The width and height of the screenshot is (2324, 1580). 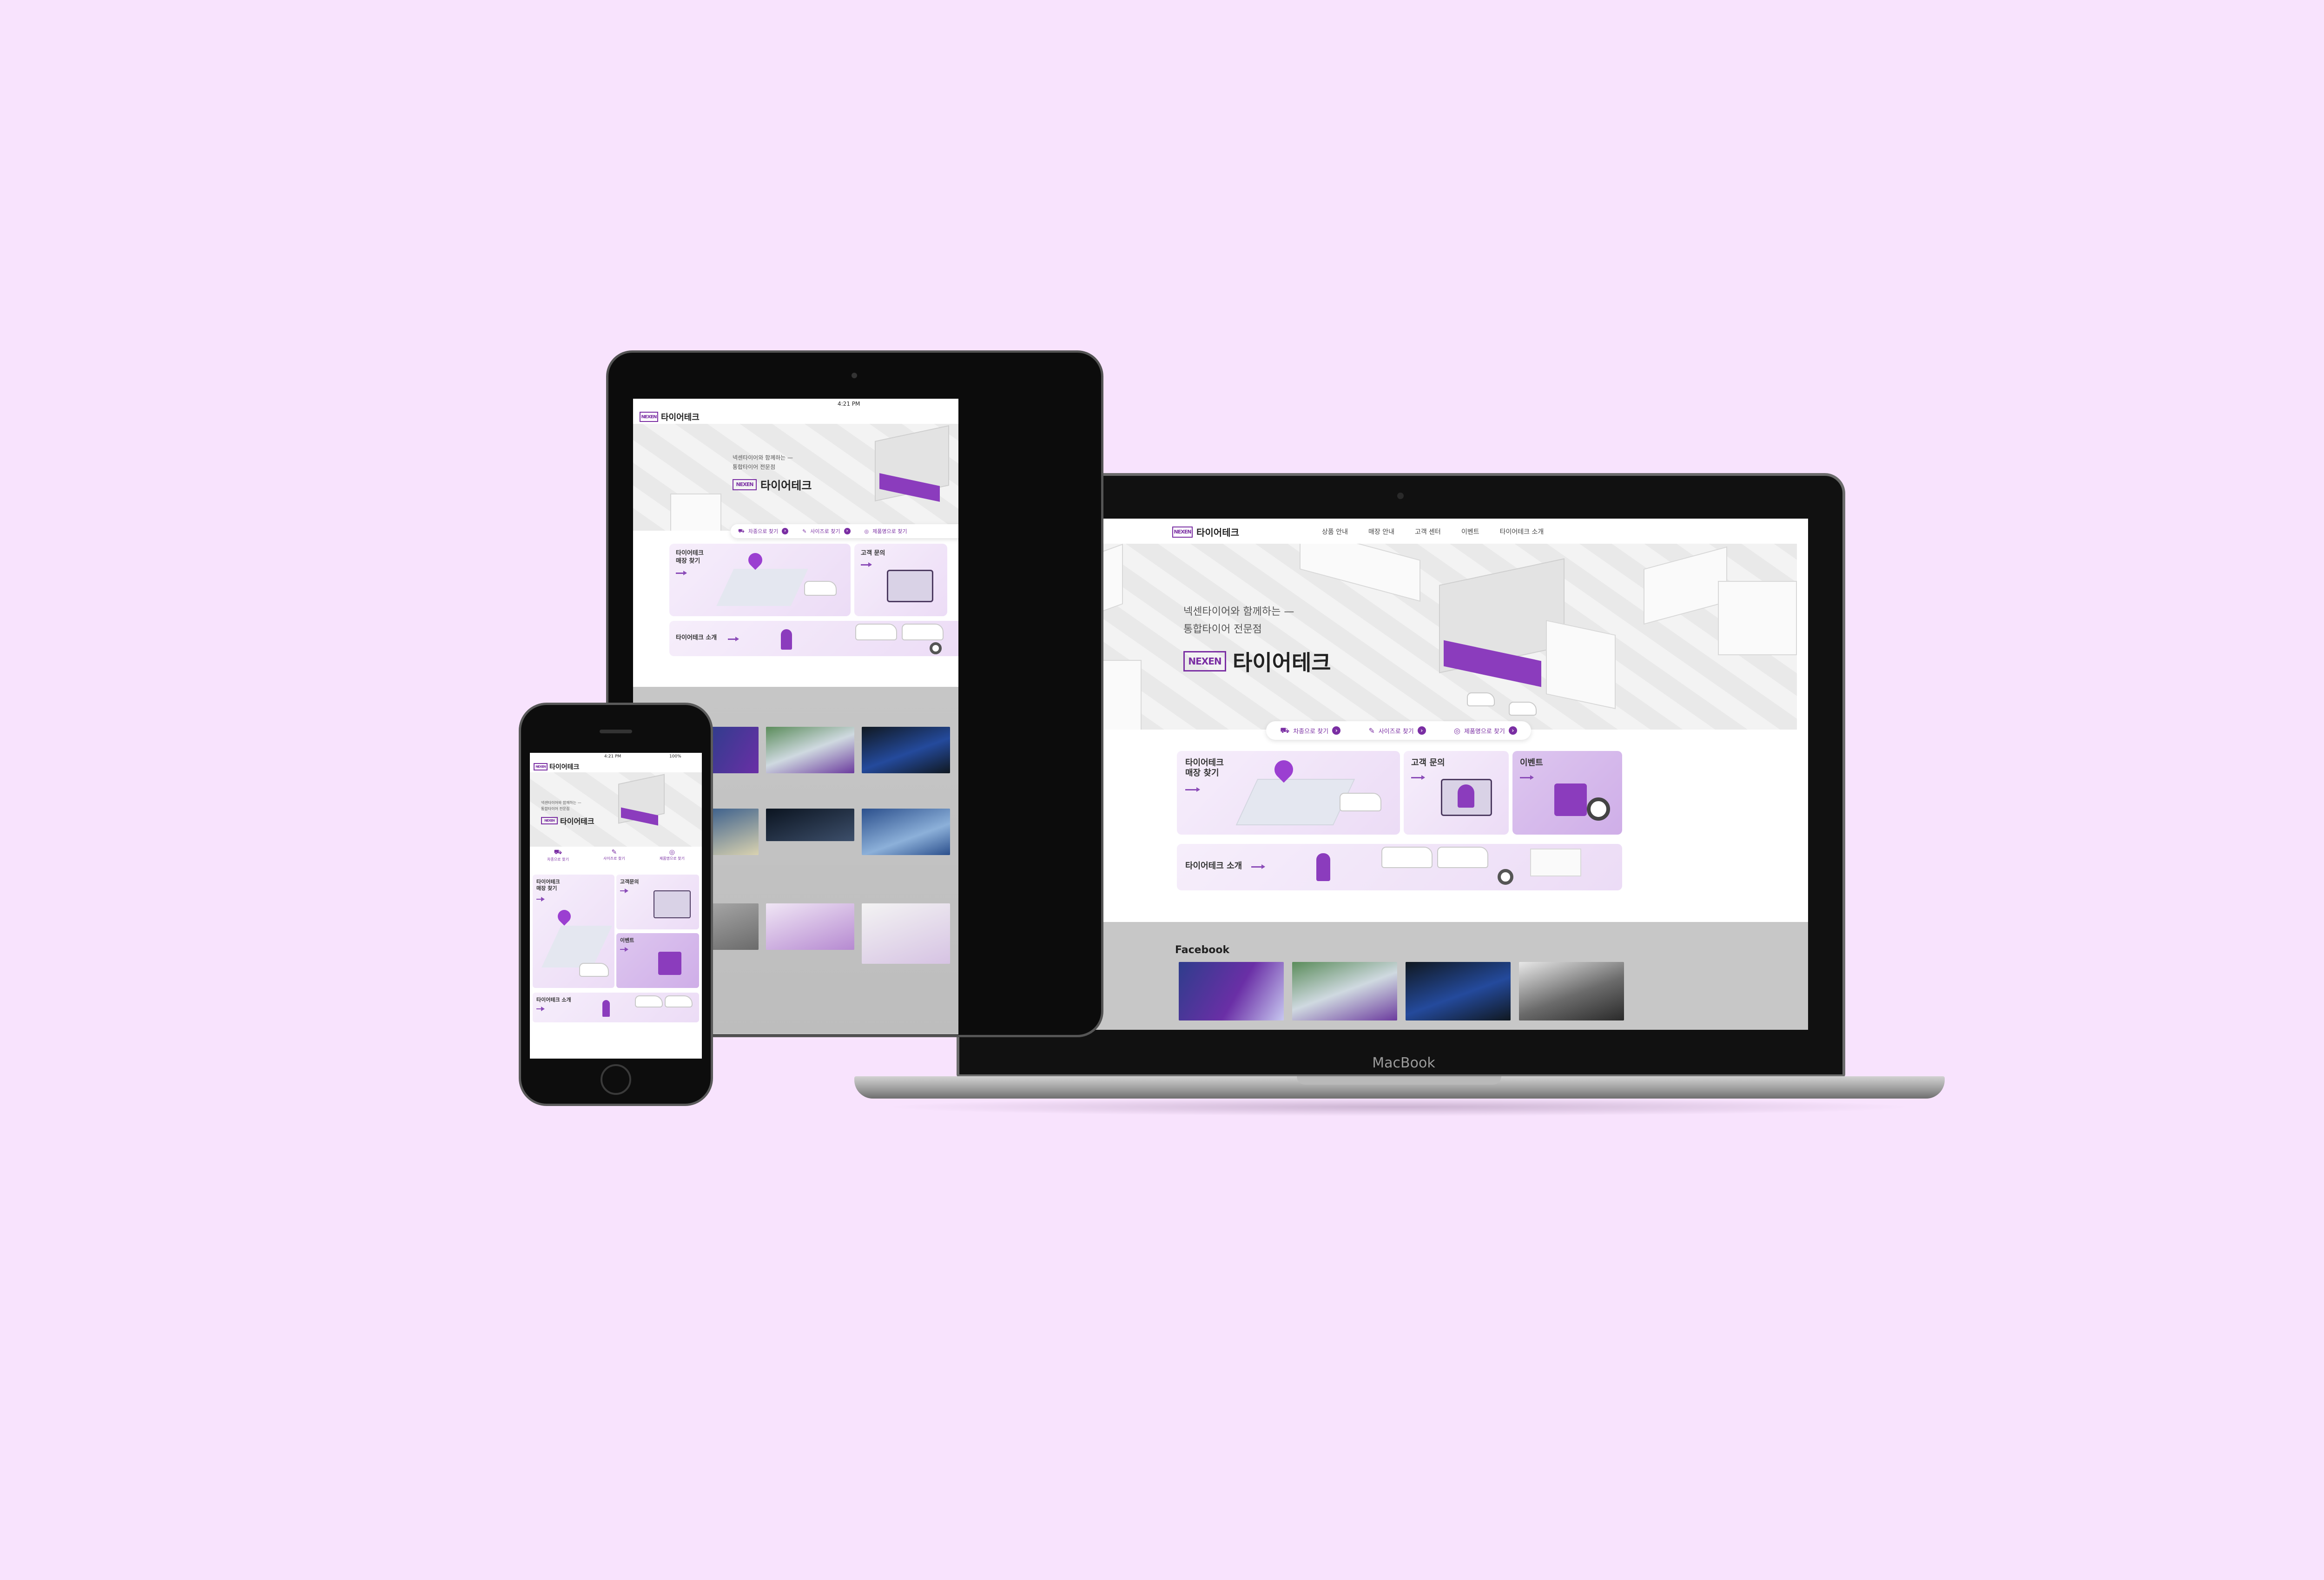 What do you see at coordinates (612, 756) in the screenshot?
I see `phone-status-time: 4:21 PM` at bounding box center [612, 756].